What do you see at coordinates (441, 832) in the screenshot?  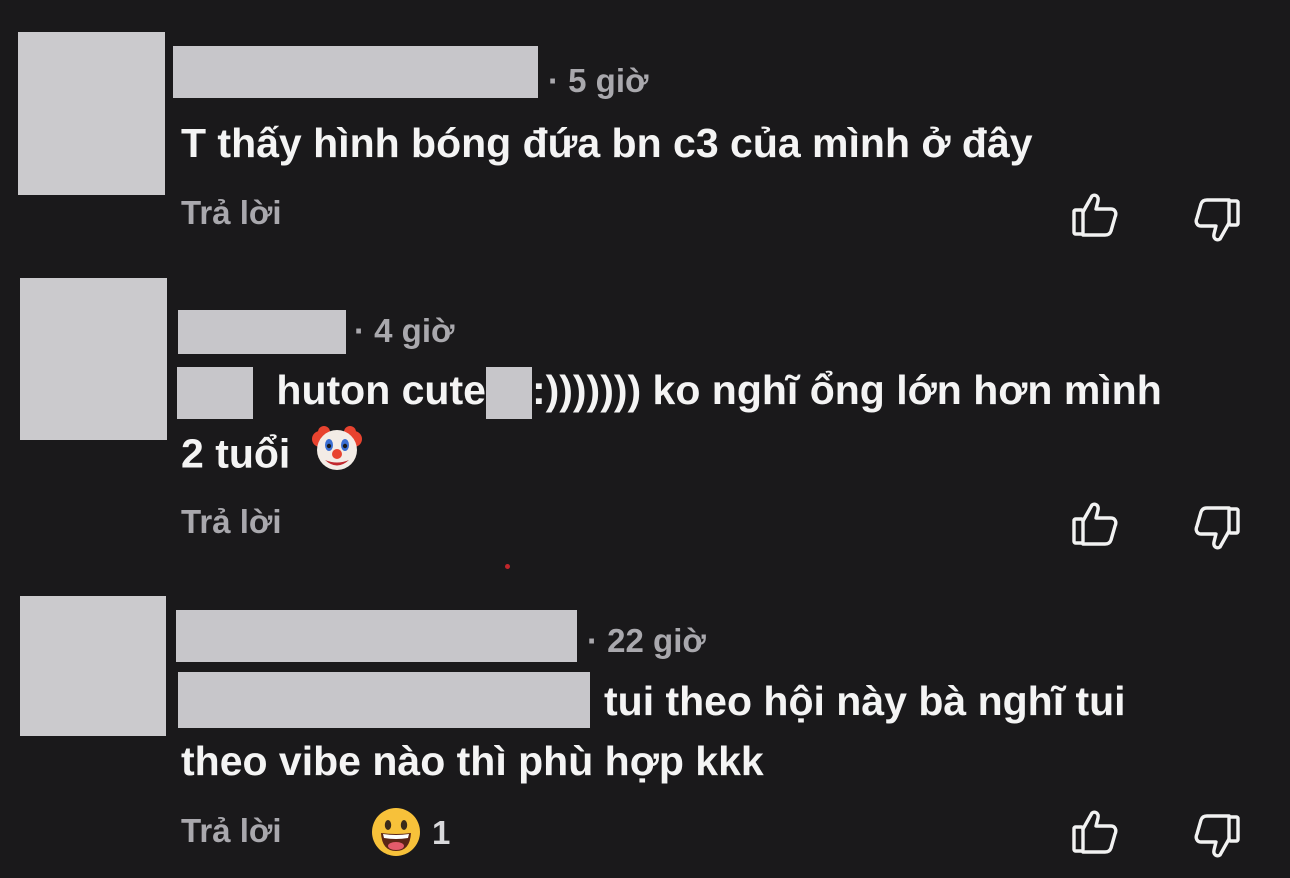 I see `reaction-count: 1` at bounding box center [441, 832].